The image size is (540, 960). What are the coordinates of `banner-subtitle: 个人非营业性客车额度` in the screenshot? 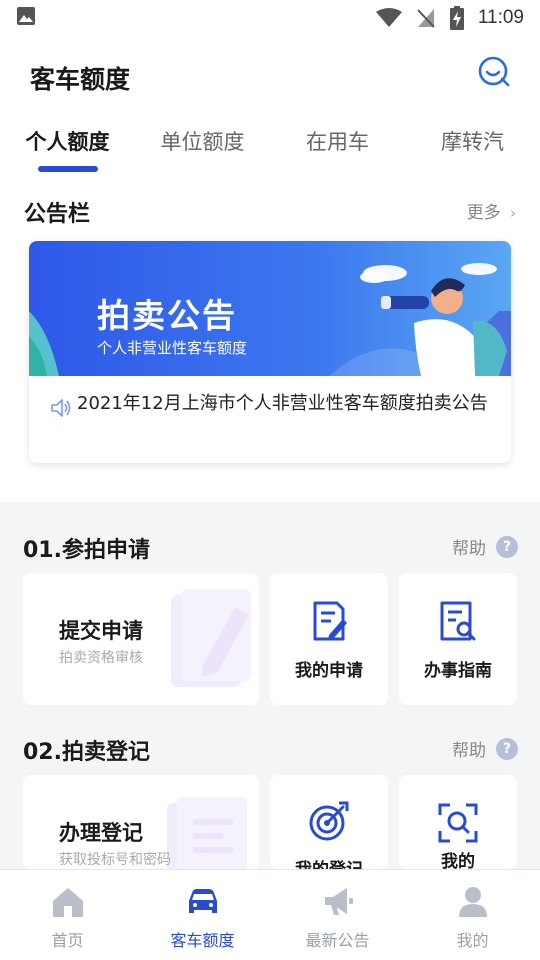 It's located at (172, 348).